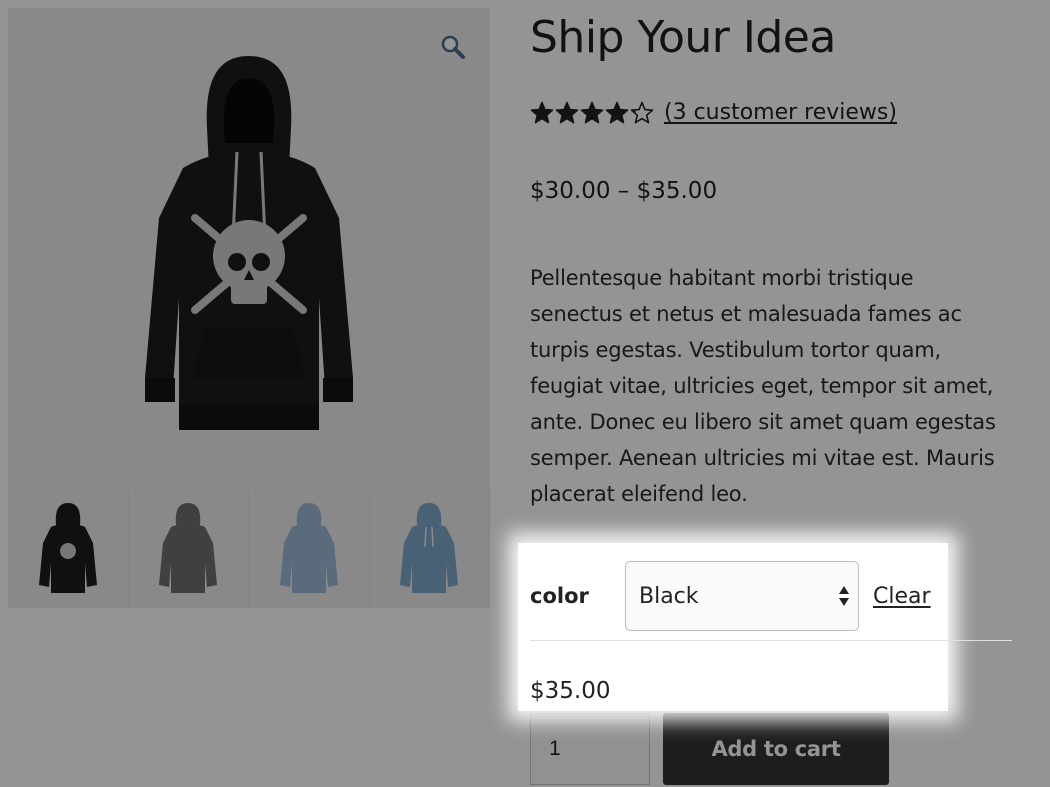  Describe the element at coordinates (590, 749) in the screenshot. I see `quantity-input: 1` at that location.